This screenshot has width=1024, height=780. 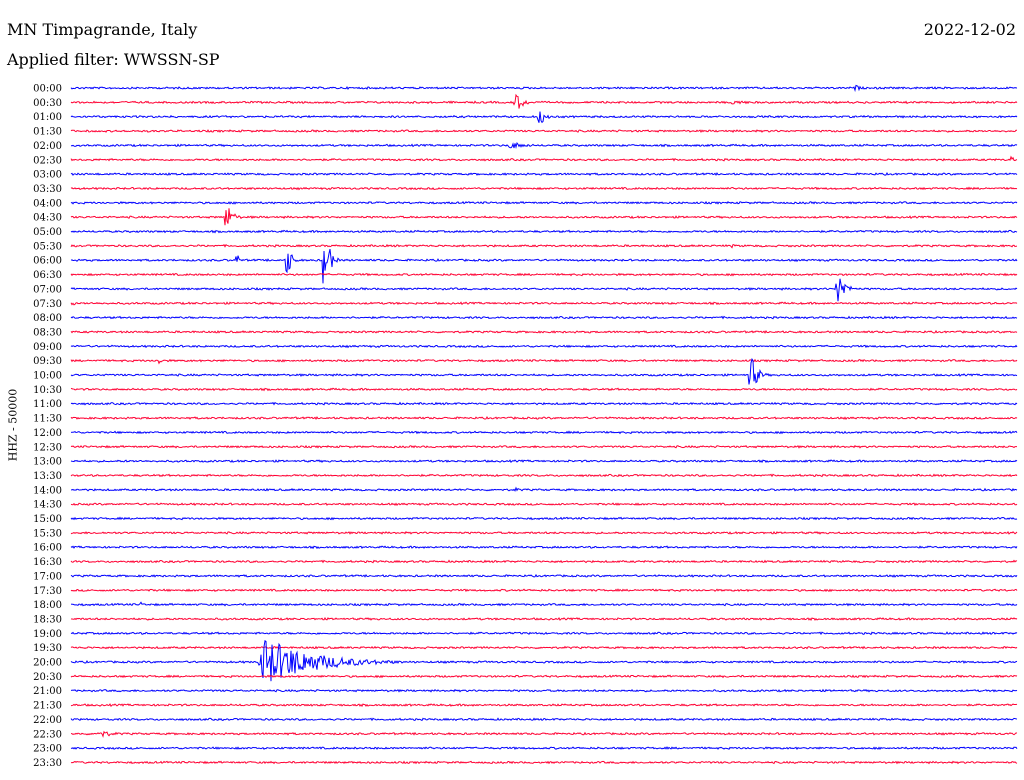 I want to click on time-label: 00:00, so click(x=47, y=89).